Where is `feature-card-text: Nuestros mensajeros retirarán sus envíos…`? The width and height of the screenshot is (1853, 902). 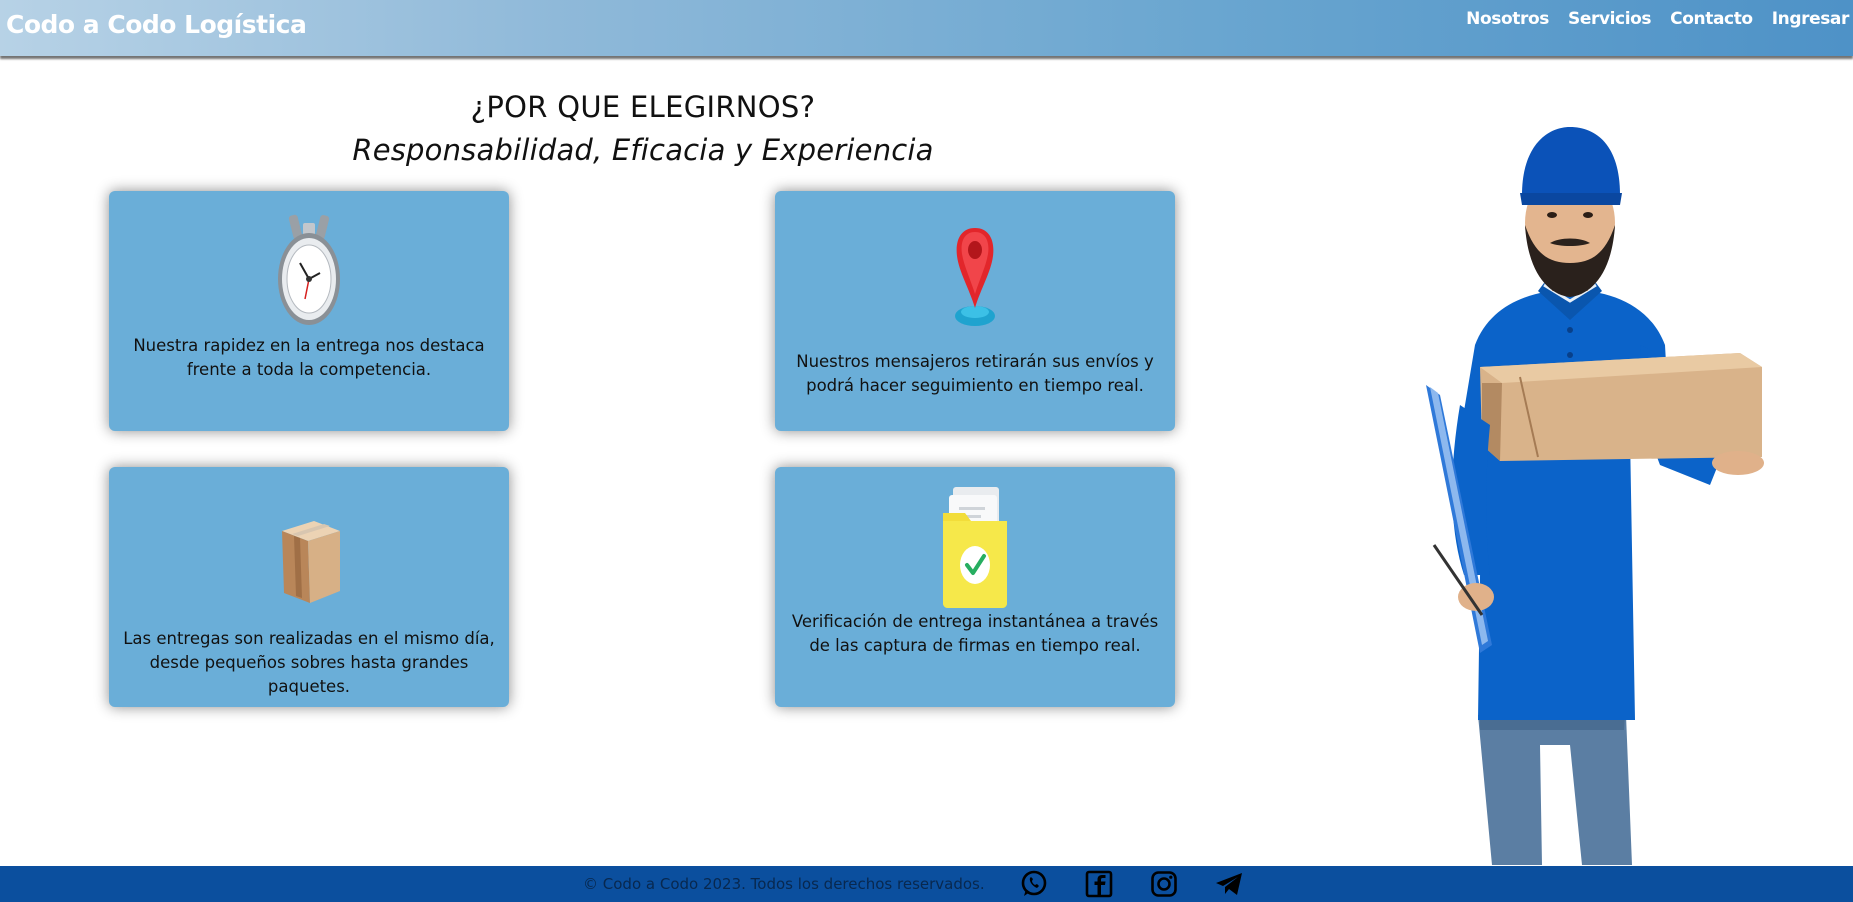
feature-card-text: Nuestros mensajeros retirarán sus envíos… is located at coordinates (975, 373).